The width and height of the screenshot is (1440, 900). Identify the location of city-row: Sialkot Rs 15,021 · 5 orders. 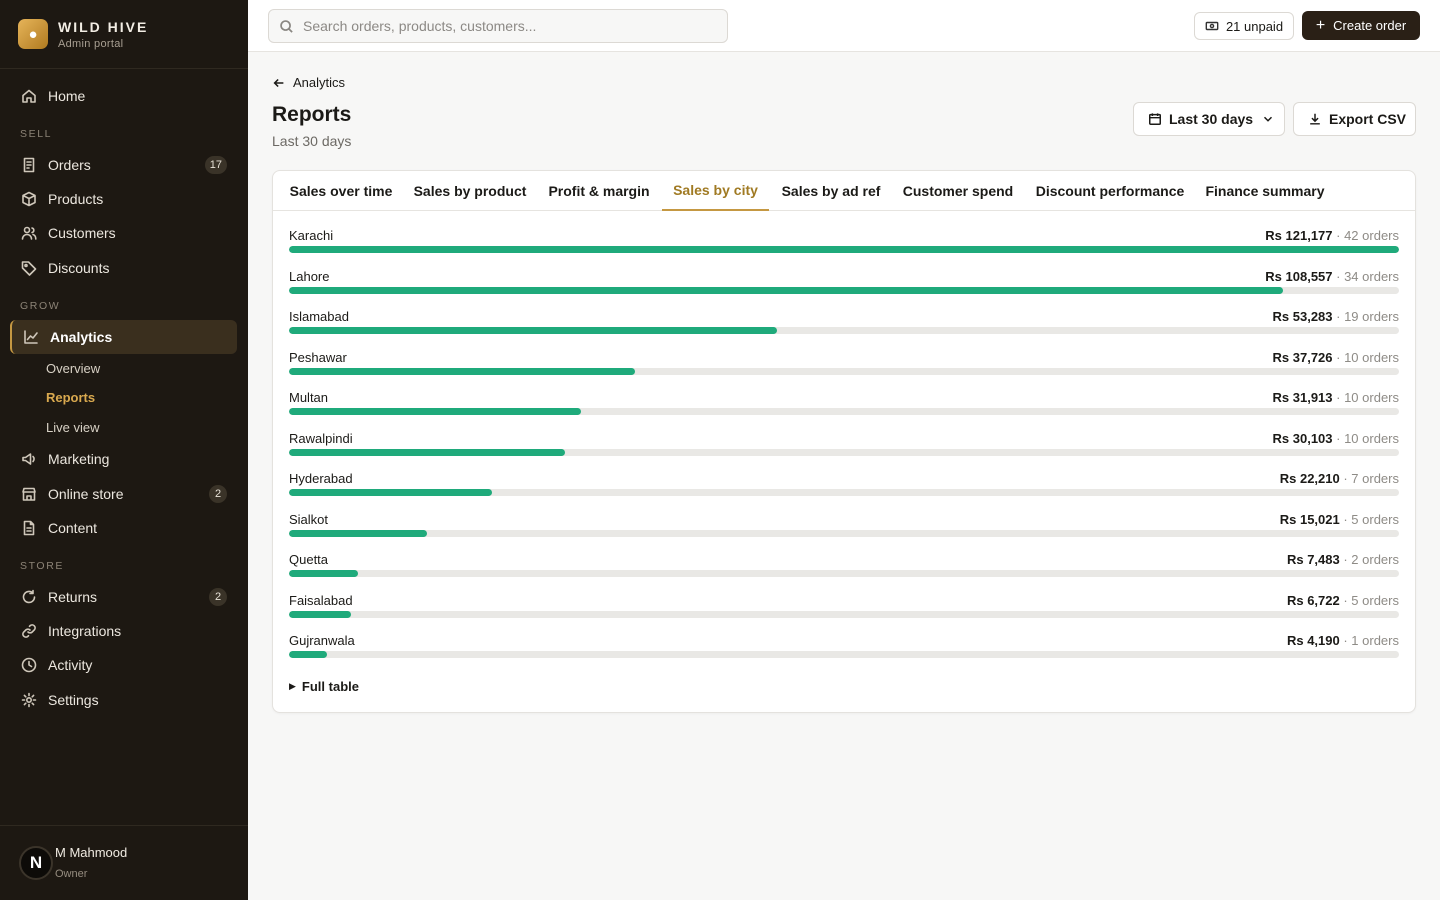
(844, 532).